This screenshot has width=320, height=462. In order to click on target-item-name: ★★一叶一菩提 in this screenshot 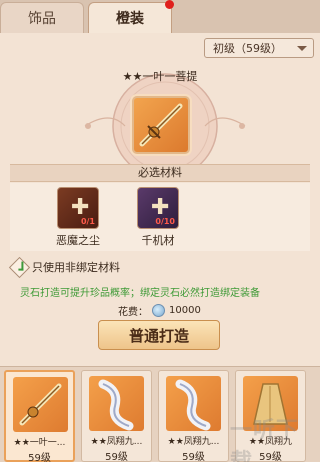, I will do `click(160, 76)`.